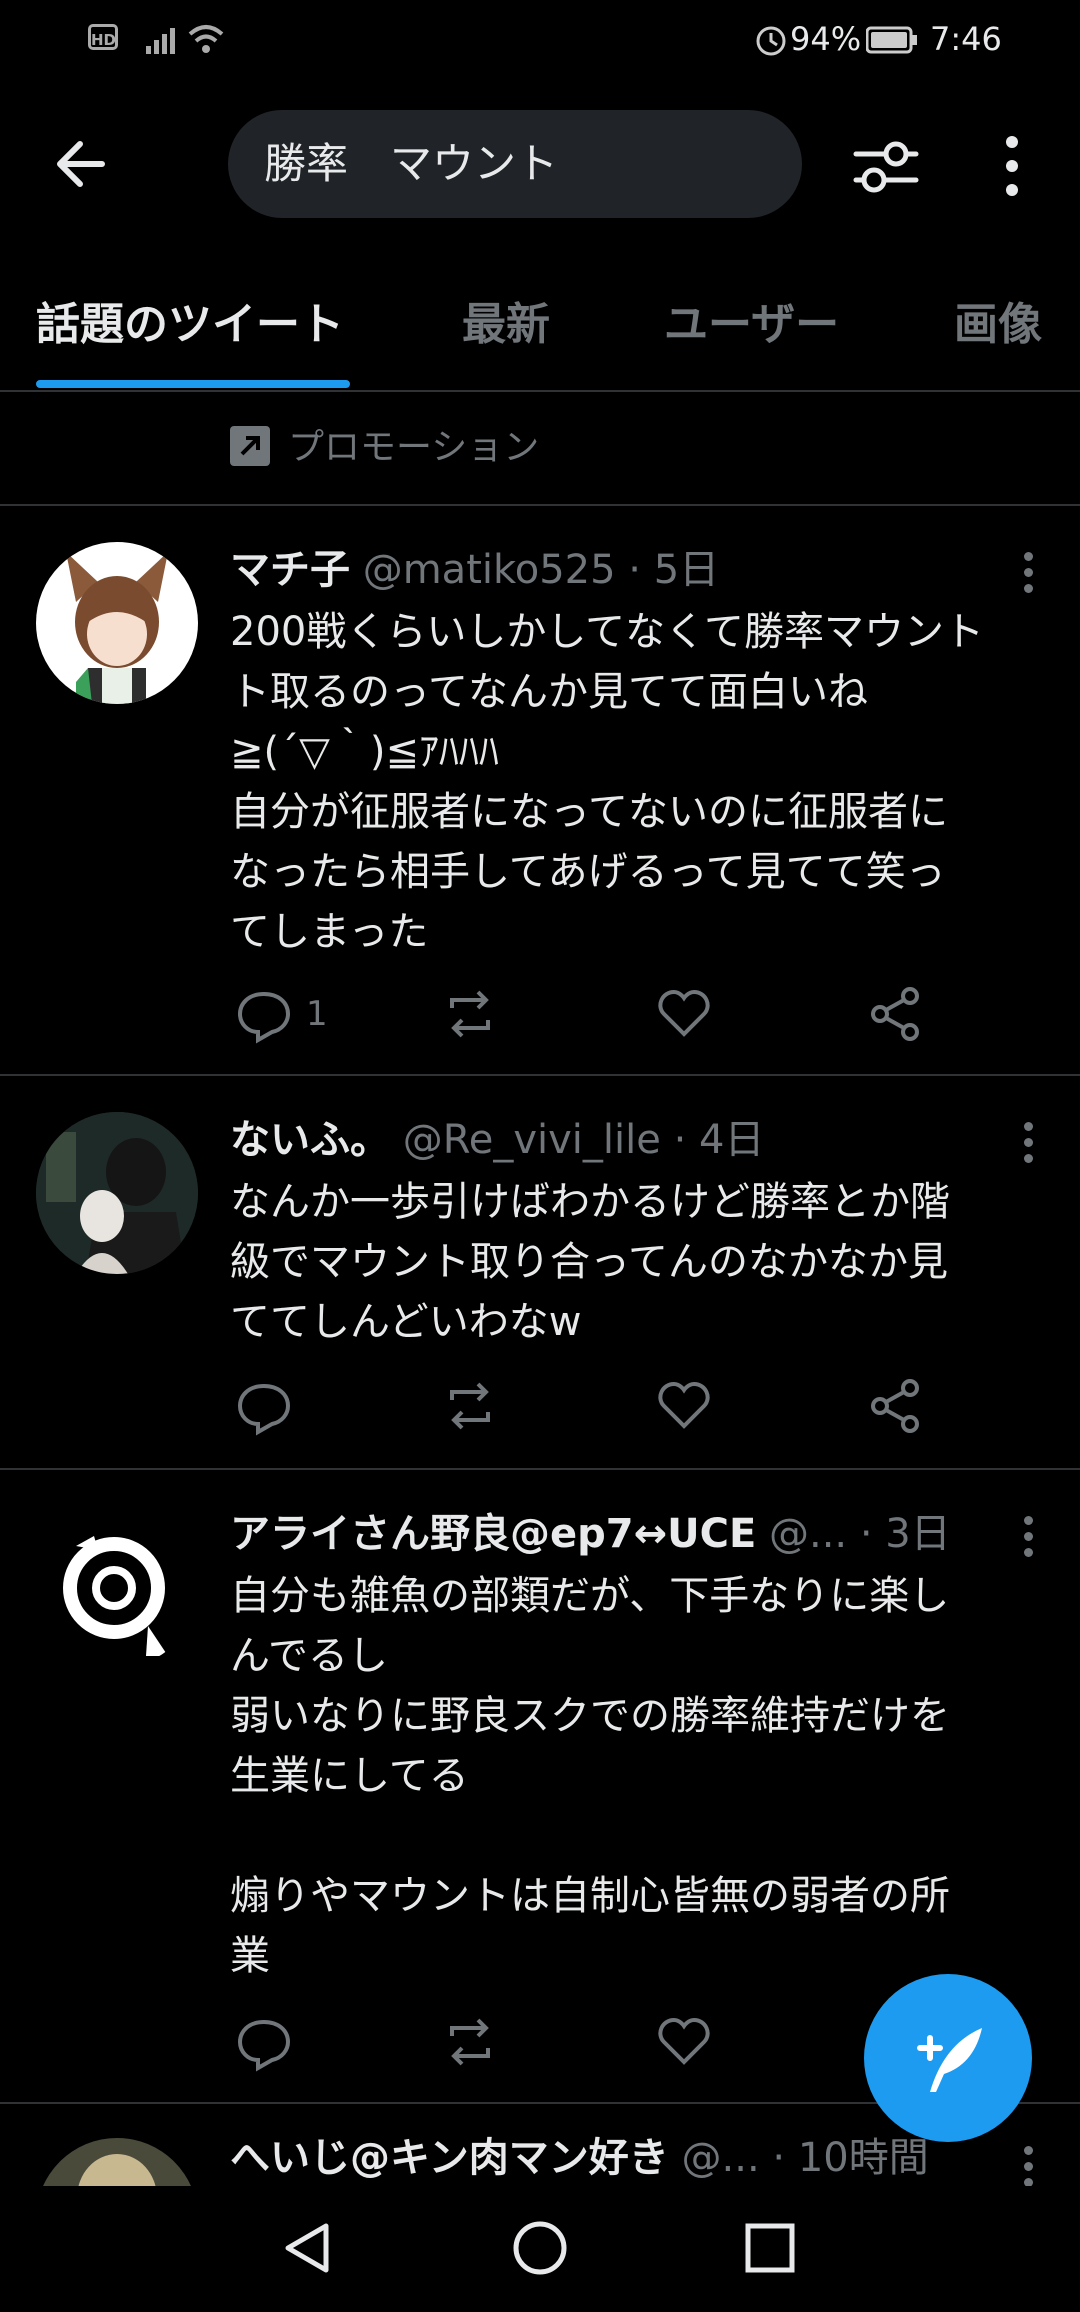  I want to click on more-vertical-icon, so click(1013, 166).